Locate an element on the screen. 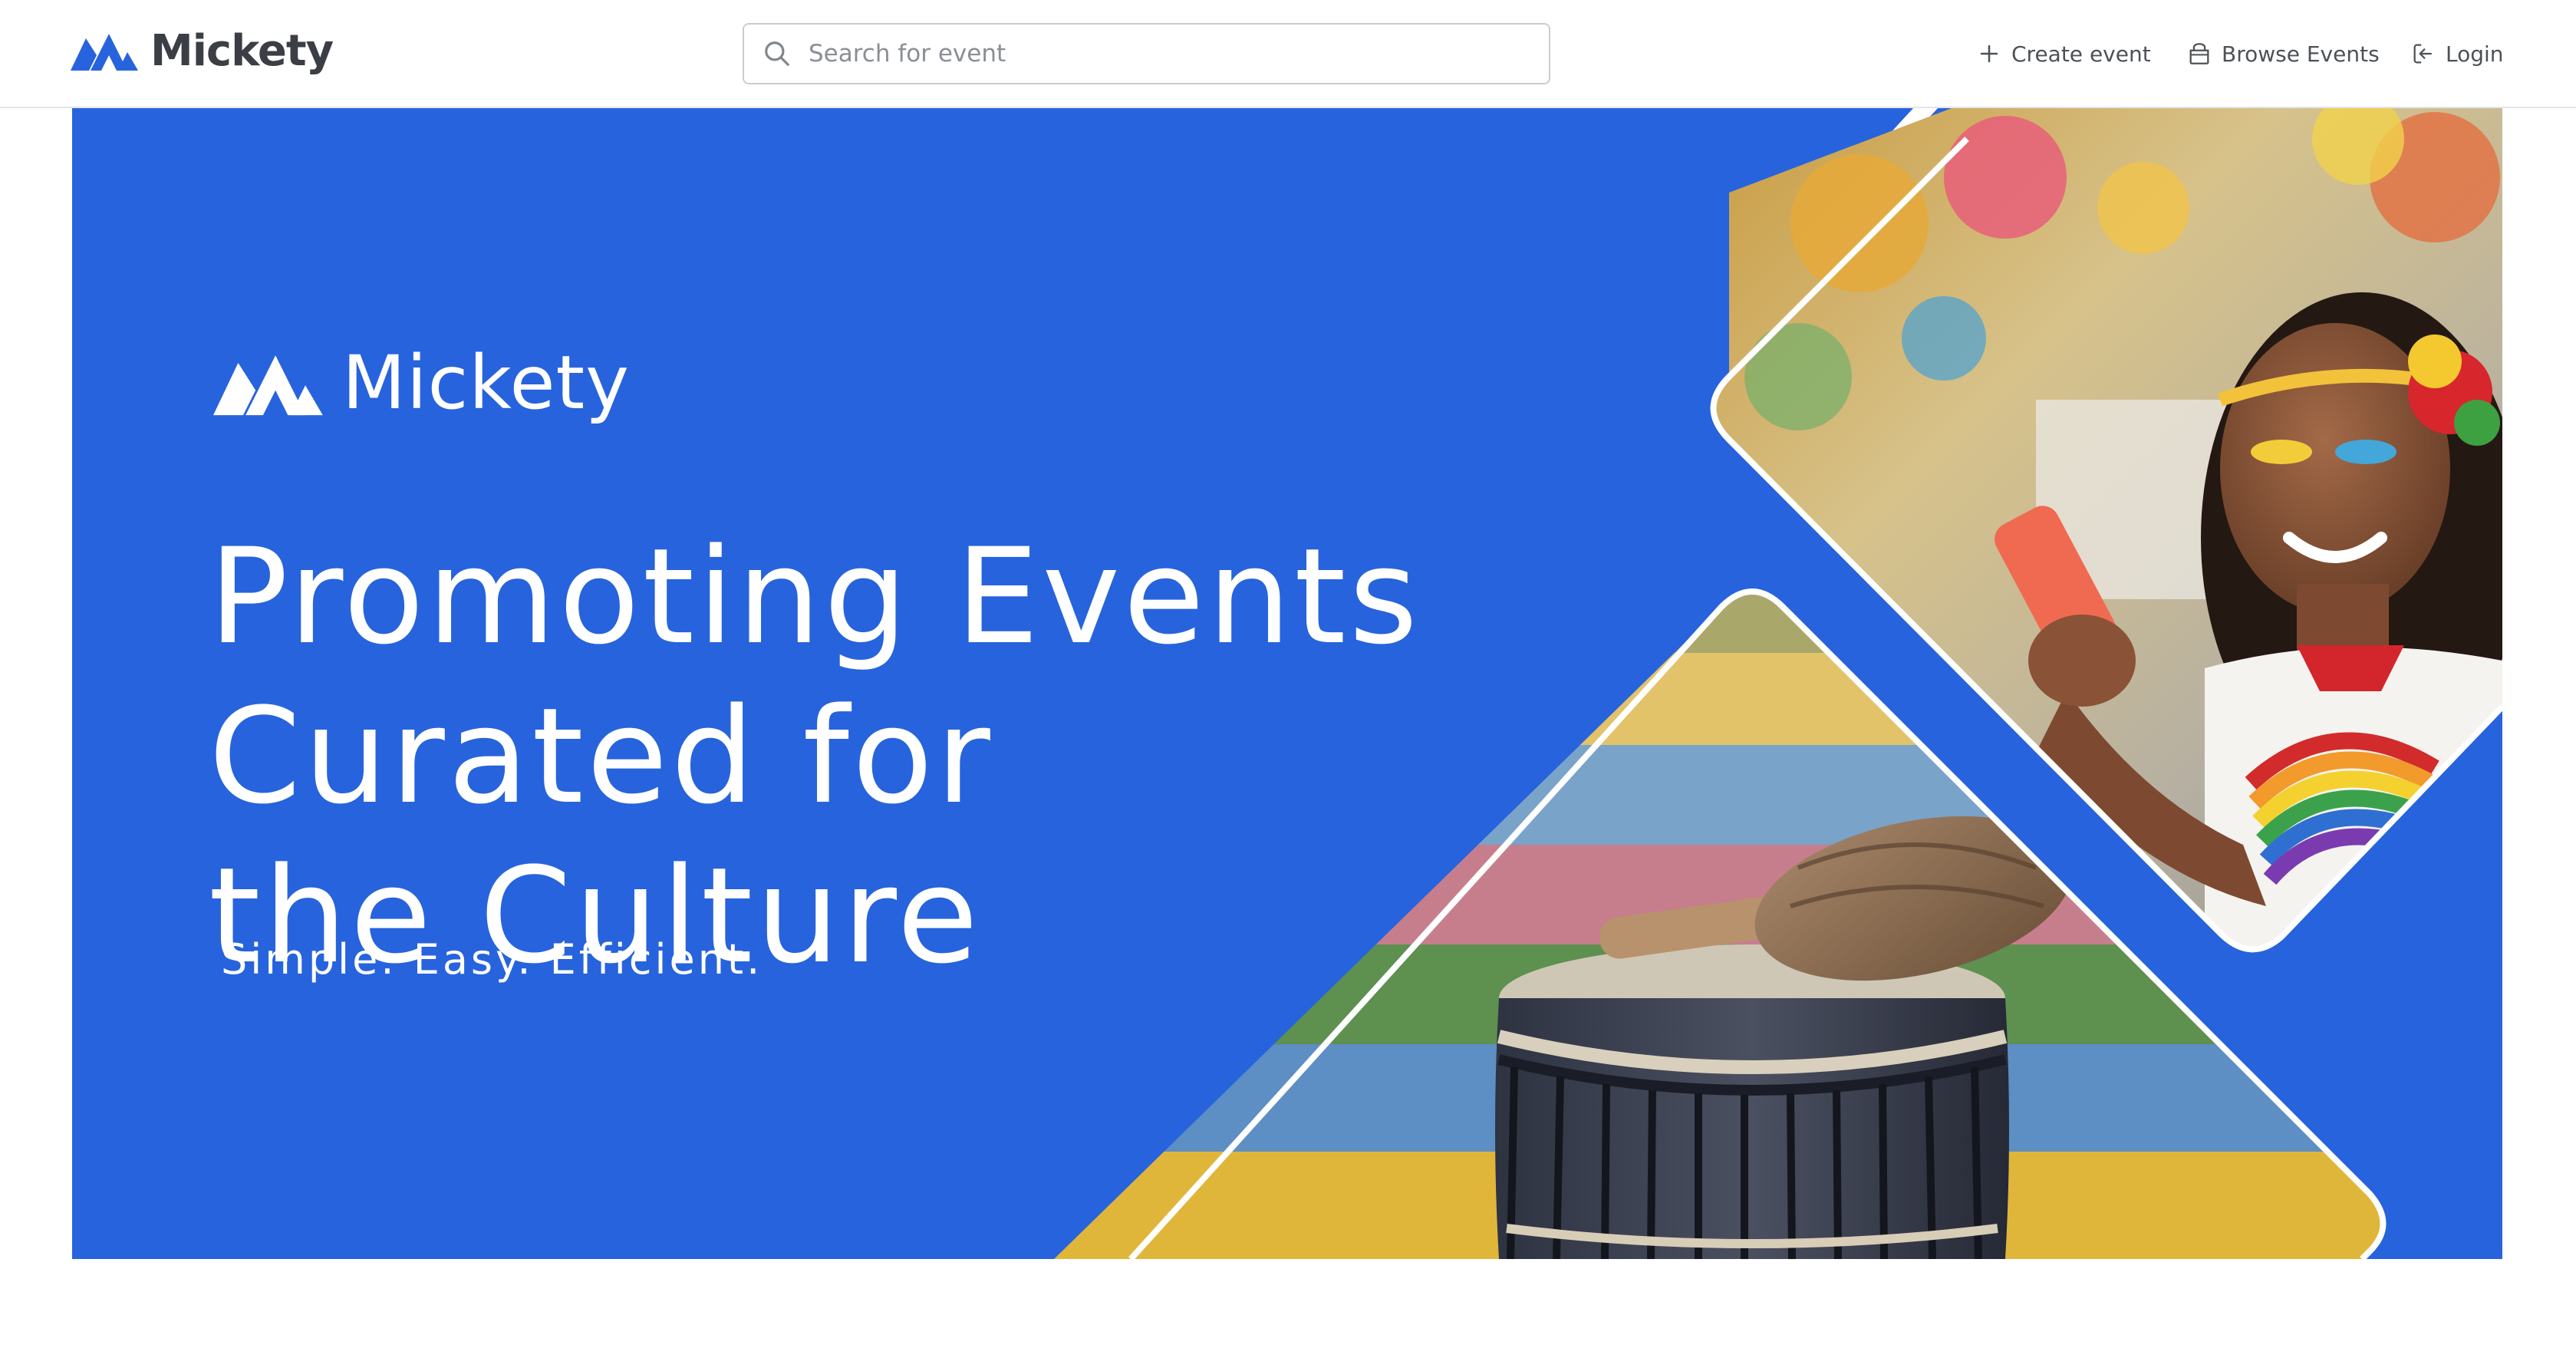 The width and height of the screenshot is (2576, 1358). create-event-label: Create event is located at coordinates (2081, 54).